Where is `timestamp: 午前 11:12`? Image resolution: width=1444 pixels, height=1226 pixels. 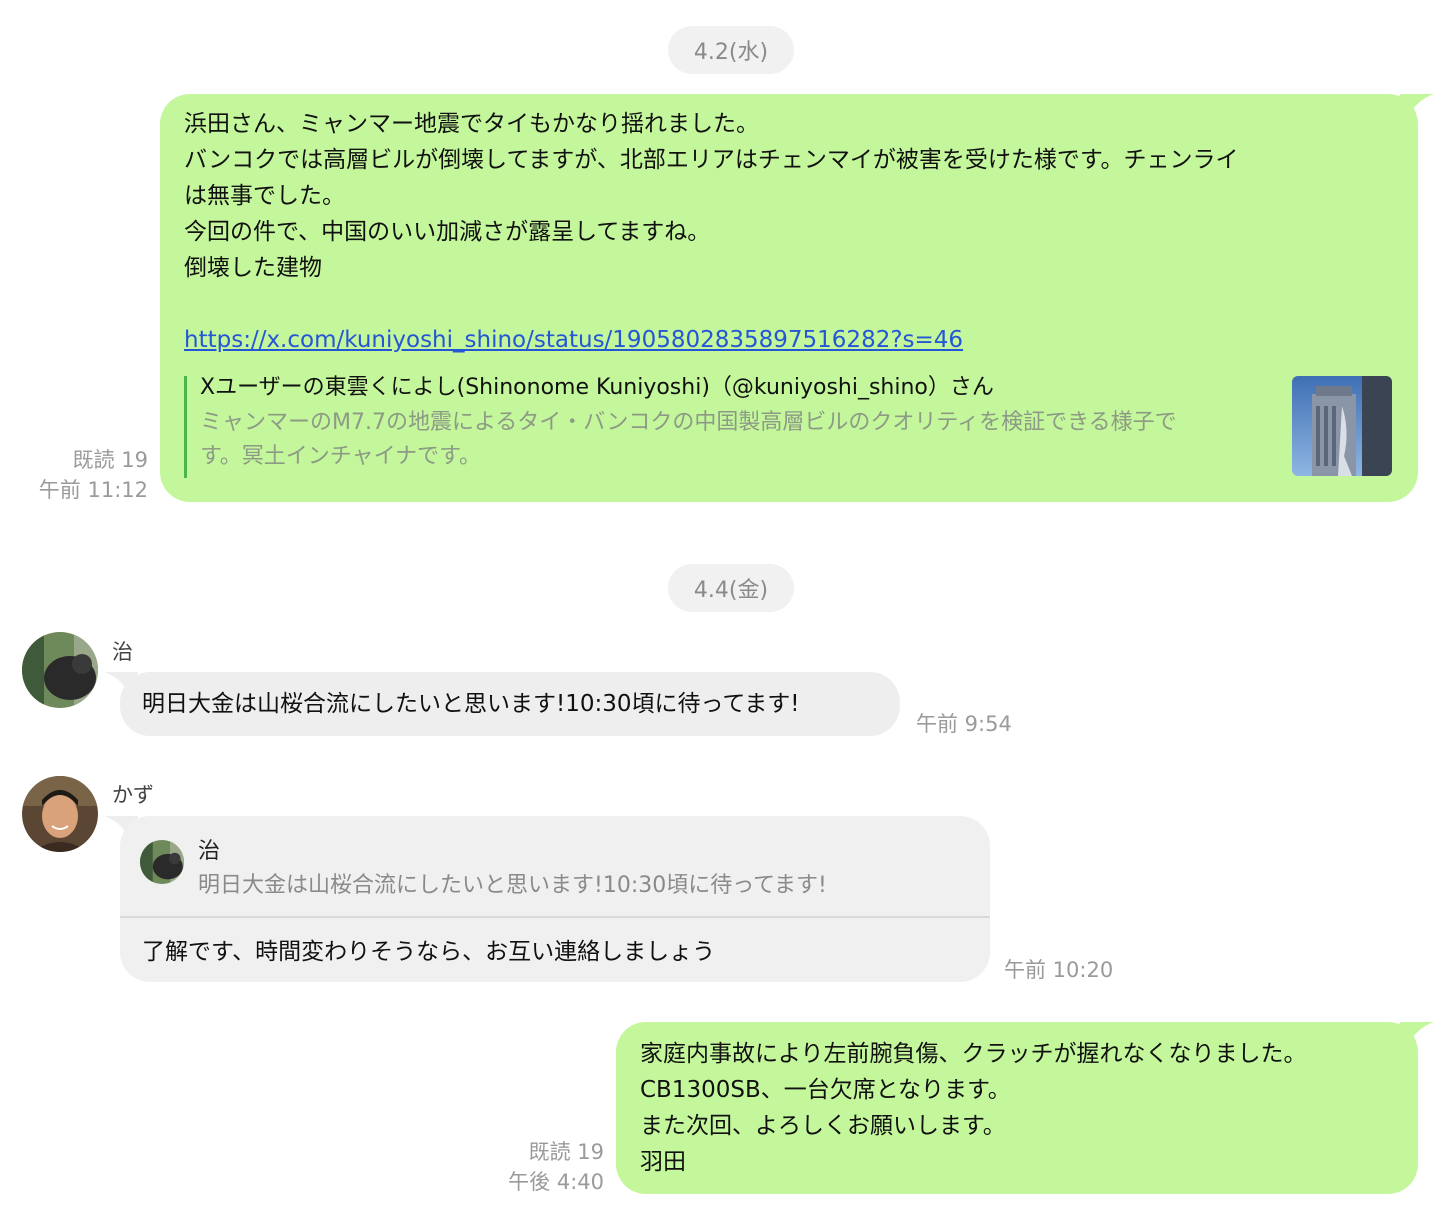
timestamp: 午前 11:12 is located at coordinates (93, 490).